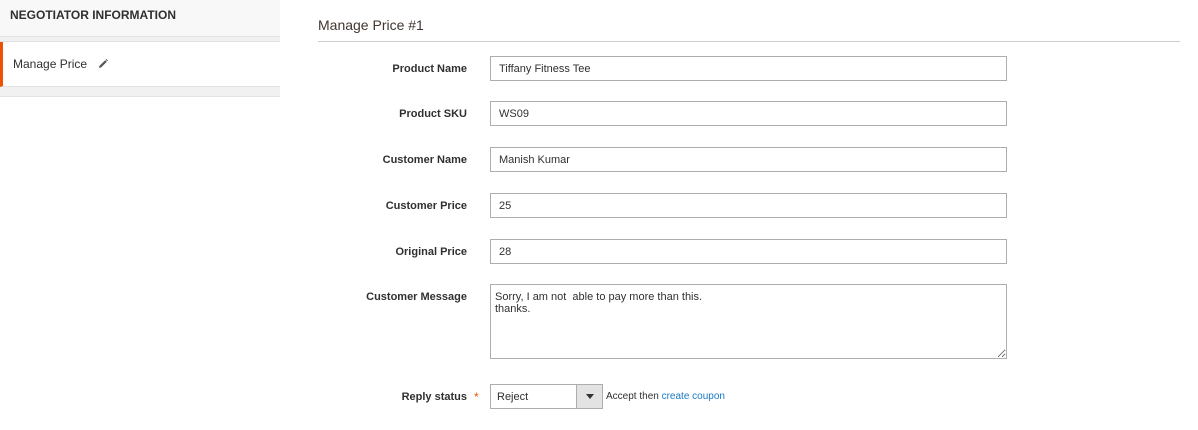 The height and width of the screenshot is (430, 1198). Describe the element at coordinates (103, 64) in the screenshot. I see `pencil-icon` at that location.